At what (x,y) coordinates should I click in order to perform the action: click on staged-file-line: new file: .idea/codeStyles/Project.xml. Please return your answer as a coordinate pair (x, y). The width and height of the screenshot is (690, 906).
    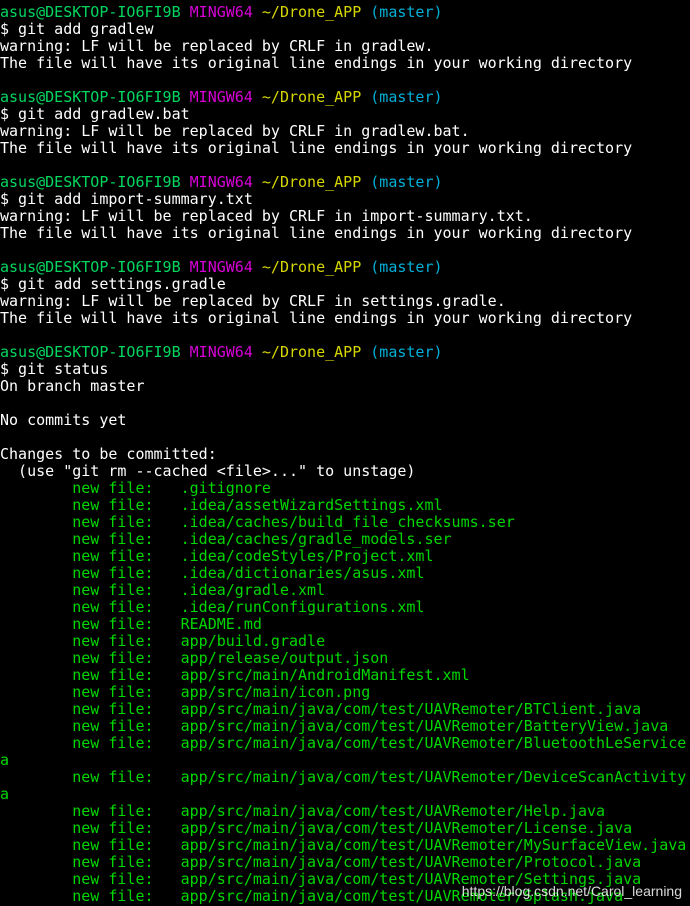
    Looking at the image, I should click on (217, 556).